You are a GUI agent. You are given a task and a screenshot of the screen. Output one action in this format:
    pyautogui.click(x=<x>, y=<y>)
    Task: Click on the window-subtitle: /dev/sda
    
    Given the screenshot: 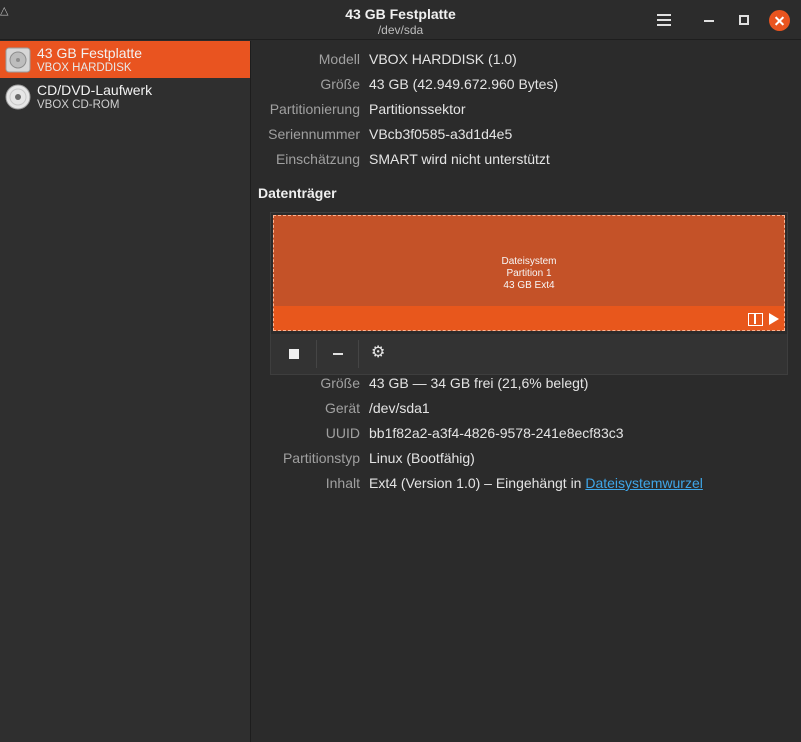 What is the action you would take?
    pyautogui.click(x=400, y=30)
    